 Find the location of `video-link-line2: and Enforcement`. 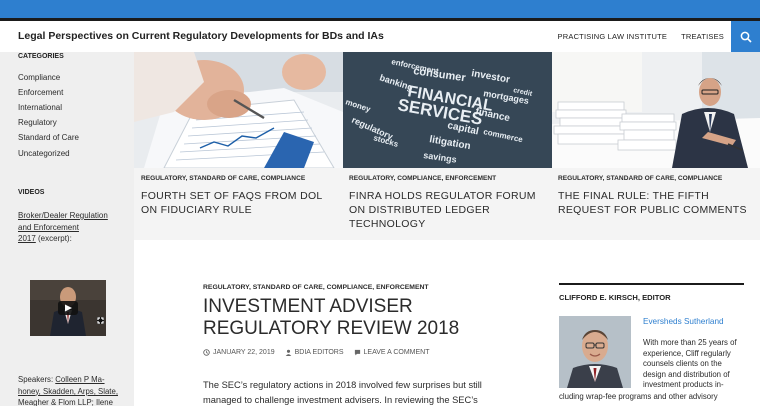

video-link-line2: and Enforcement is located at coordinates (48, 227).